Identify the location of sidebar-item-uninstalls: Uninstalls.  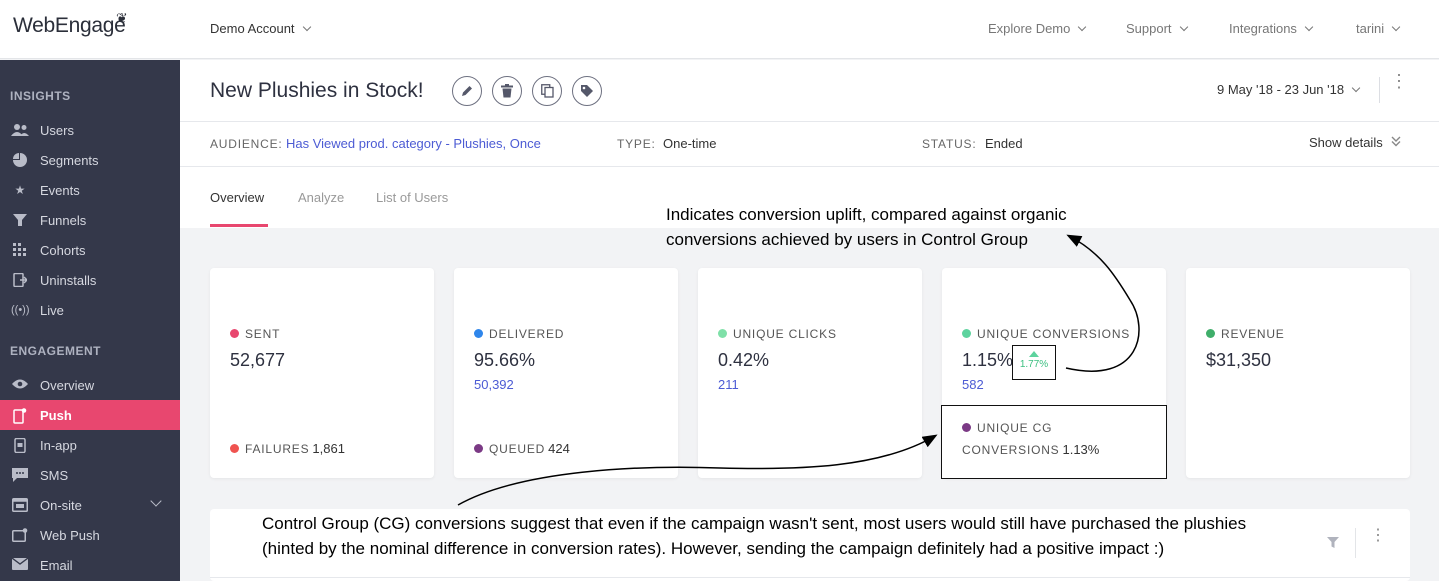
(90, 280).